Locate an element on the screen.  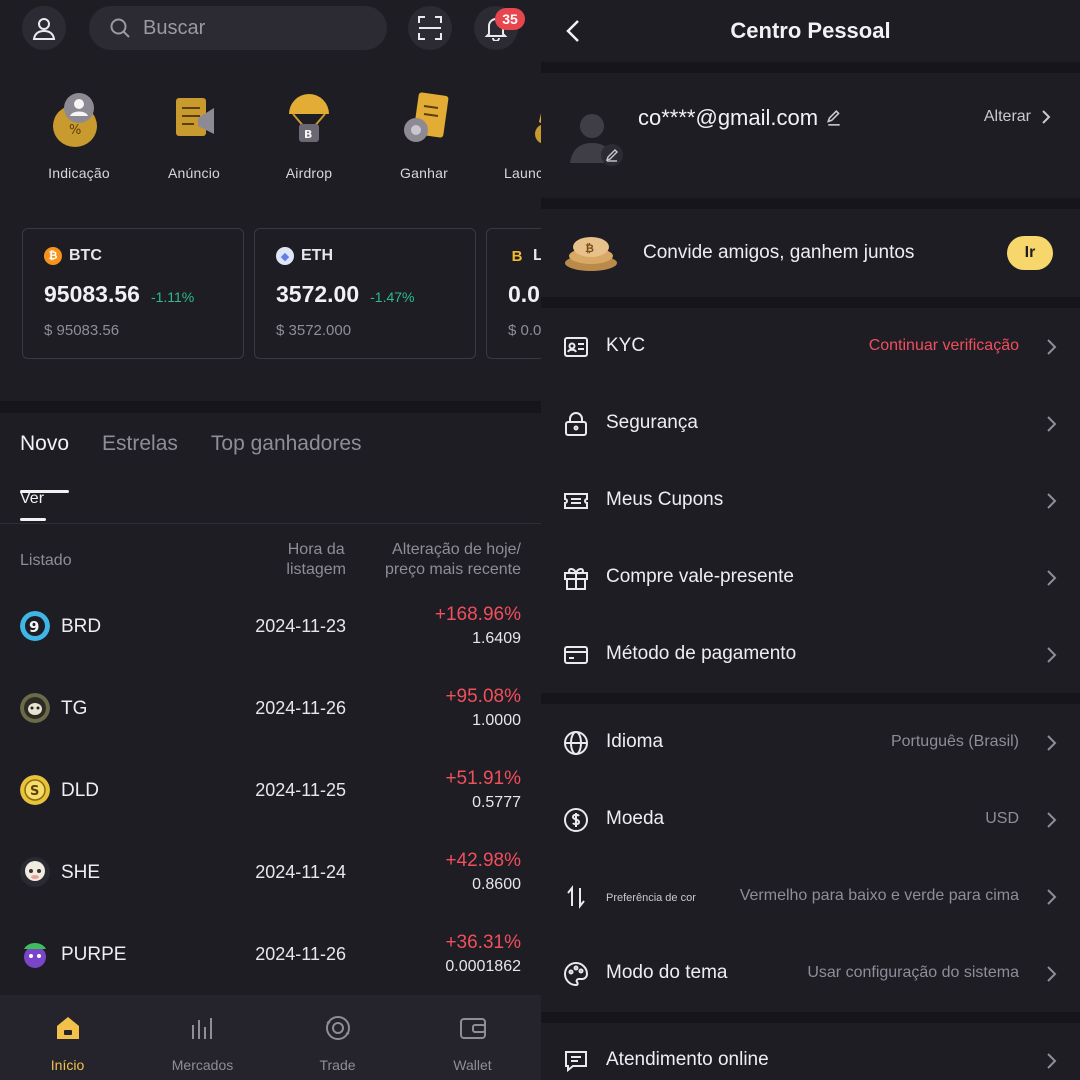
shortcut-referral: % Indicação is located at coordinates (79, 134).